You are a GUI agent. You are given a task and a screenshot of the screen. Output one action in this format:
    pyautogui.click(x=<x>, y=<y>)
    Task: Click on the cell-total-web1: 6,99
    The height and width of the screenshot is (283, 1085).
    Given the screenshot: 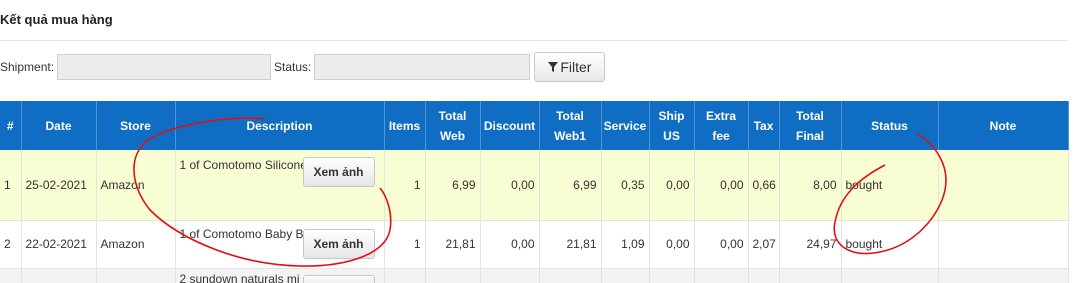 What is the action you would take?
    pyautogui.click(x=570, y=185)
    